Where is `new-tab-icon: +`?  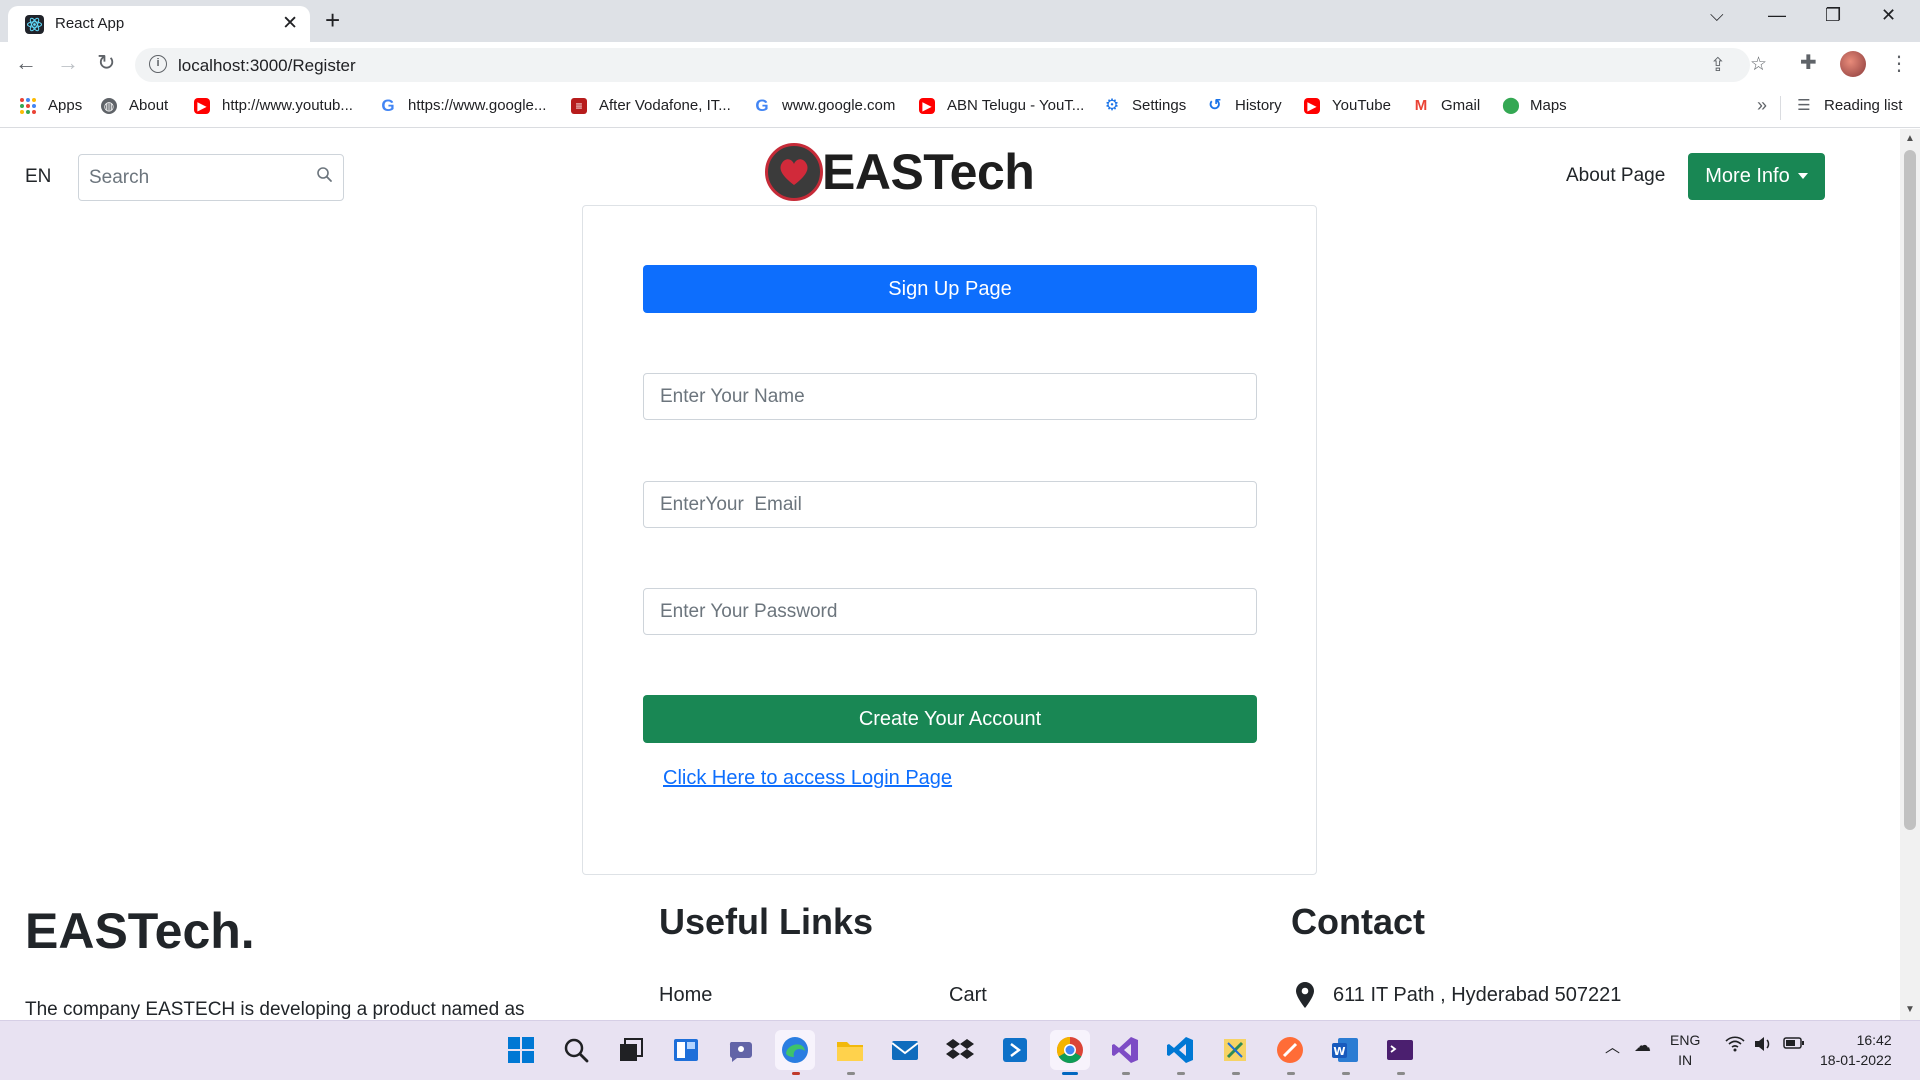 new-tab-icon: + is located at coordinates (332, 20).